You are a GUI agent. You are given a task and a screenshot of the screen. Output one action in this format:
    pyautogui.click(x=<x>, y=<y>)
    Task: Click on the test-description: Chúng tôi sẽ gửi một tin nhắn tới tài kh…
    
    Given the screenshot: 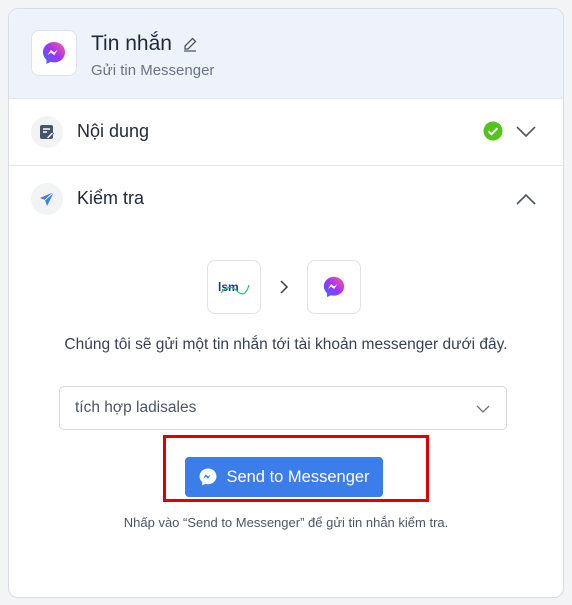 What is the action you would take?
    pyautogui.click(x=286, y=344)
    